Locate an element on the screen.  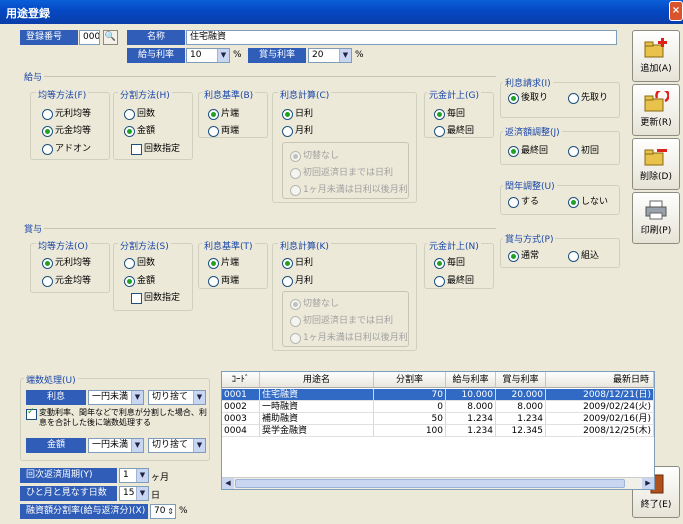
table-row: 0003 補助融資 50 1.234 1.234 2009/02/16(月) is located at coordinates (438, 419).